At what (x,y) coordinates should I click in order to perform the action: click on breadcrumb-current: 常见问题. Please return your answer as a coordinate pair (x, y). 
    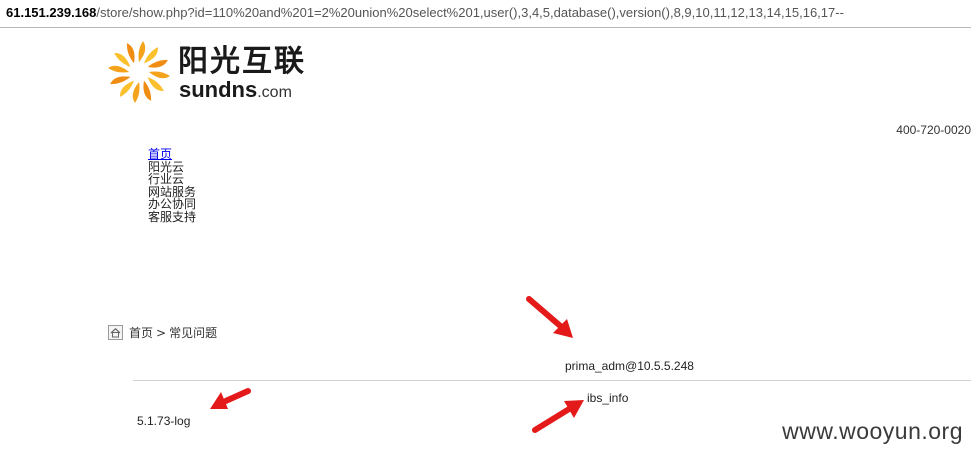
    Looking at the image, I should click on (193, 333).